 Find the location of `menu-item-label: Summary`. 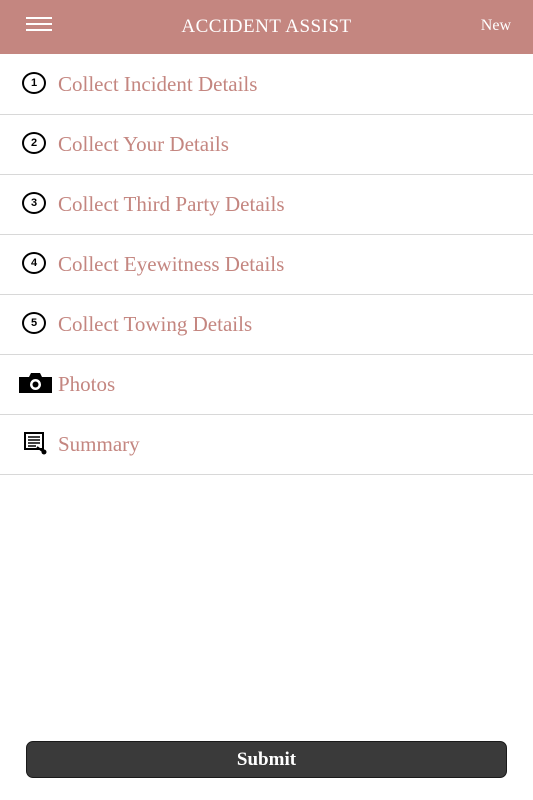

menu-item-label: Summary is located at coordinates (99, 444).